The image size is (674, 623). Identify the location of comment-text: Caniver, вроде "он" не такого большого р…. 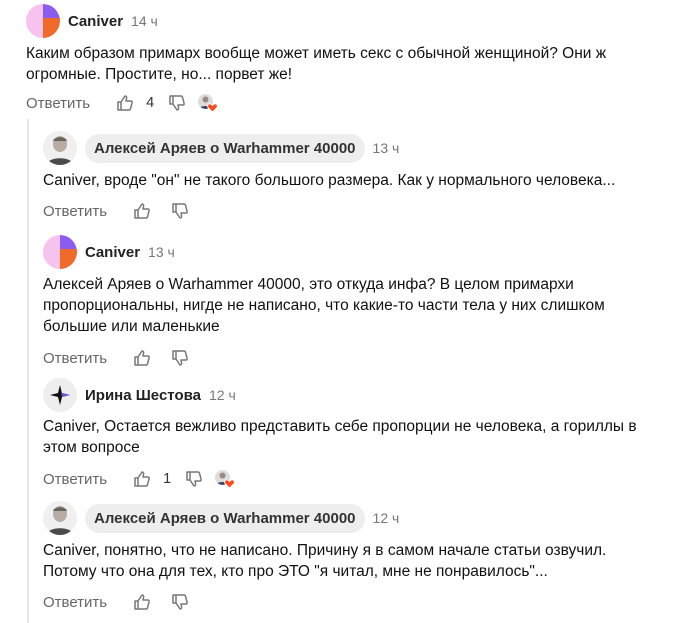
(329, 180).